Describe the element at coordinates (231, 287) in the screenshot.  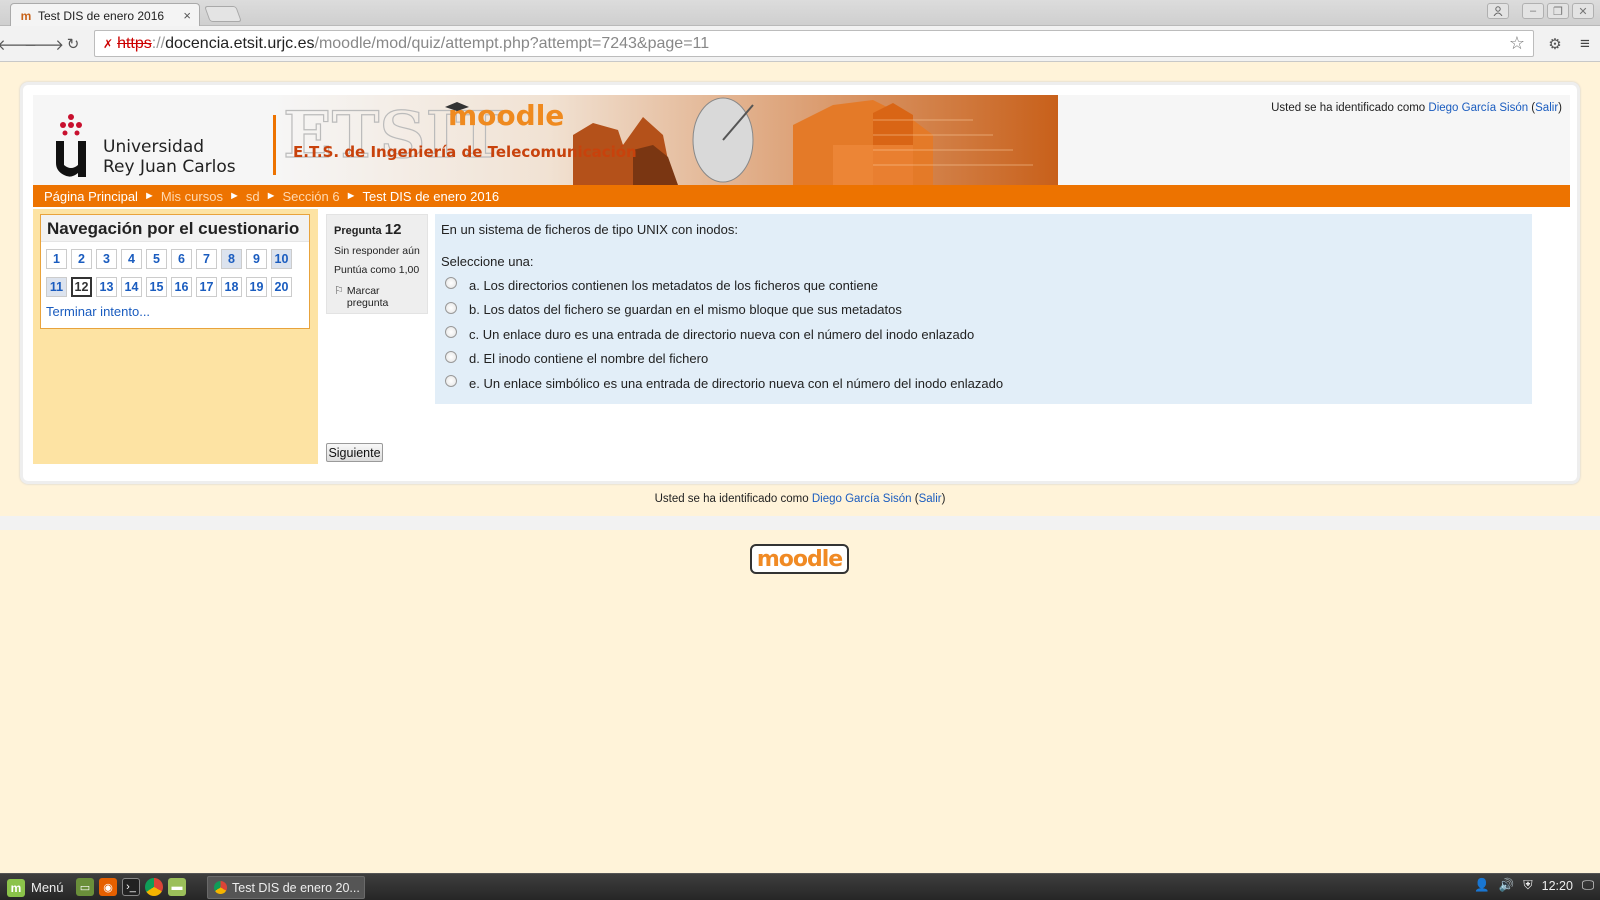
I see `question-nav-button: 18` at that location.